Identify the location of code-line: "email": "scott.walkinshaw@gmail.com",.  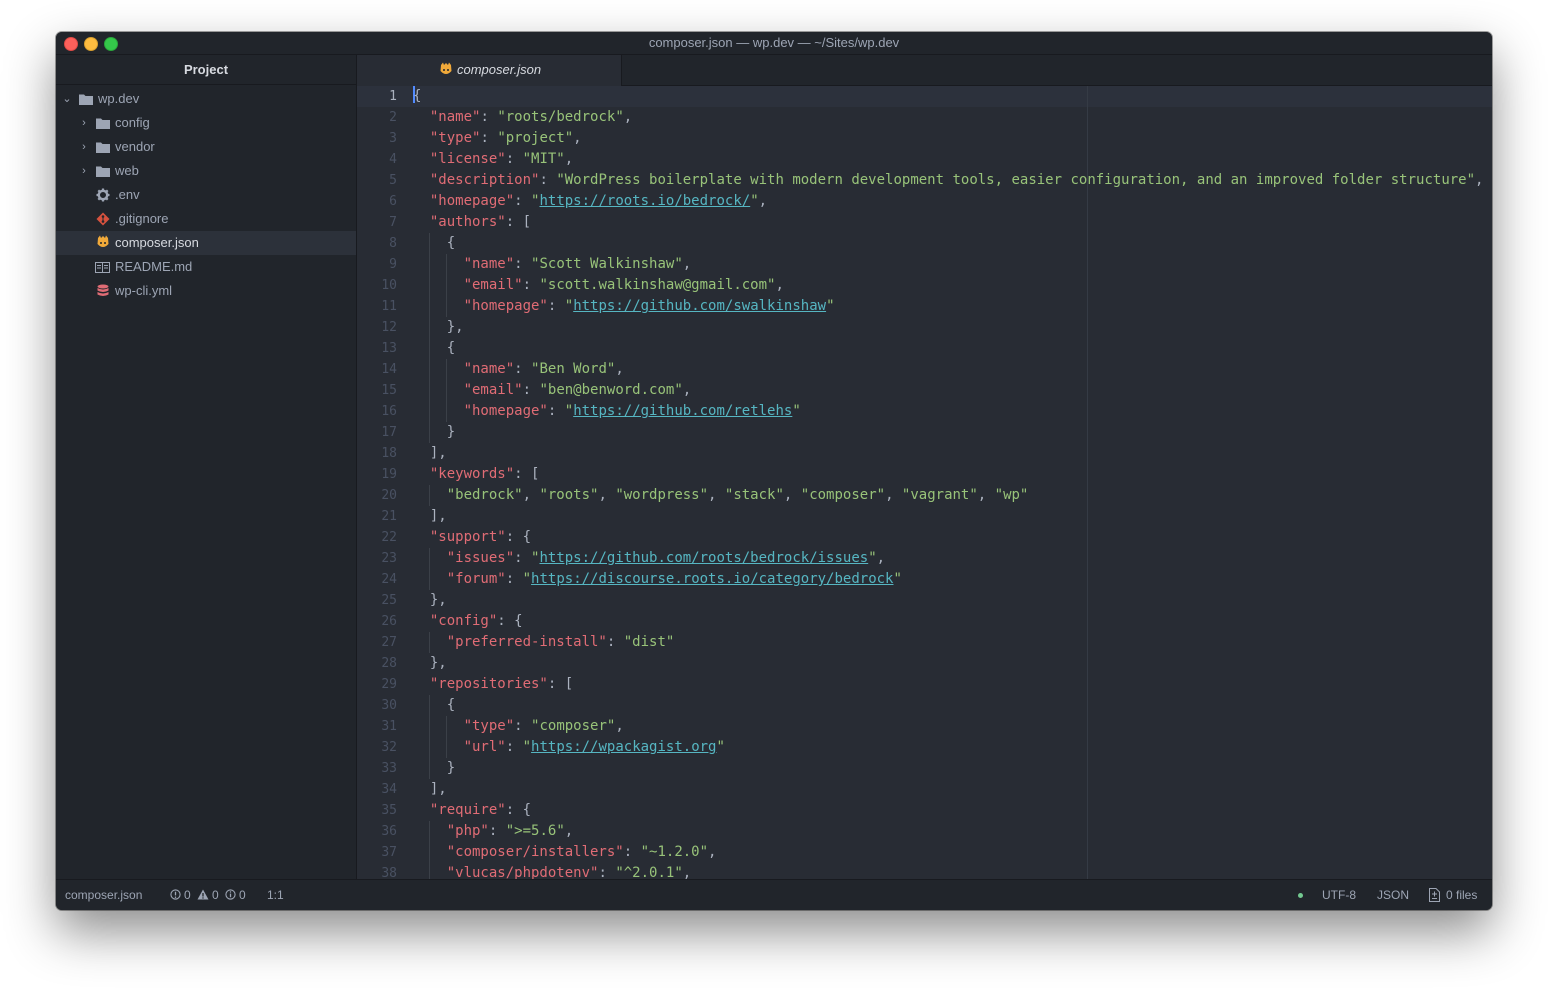
(952, 285).